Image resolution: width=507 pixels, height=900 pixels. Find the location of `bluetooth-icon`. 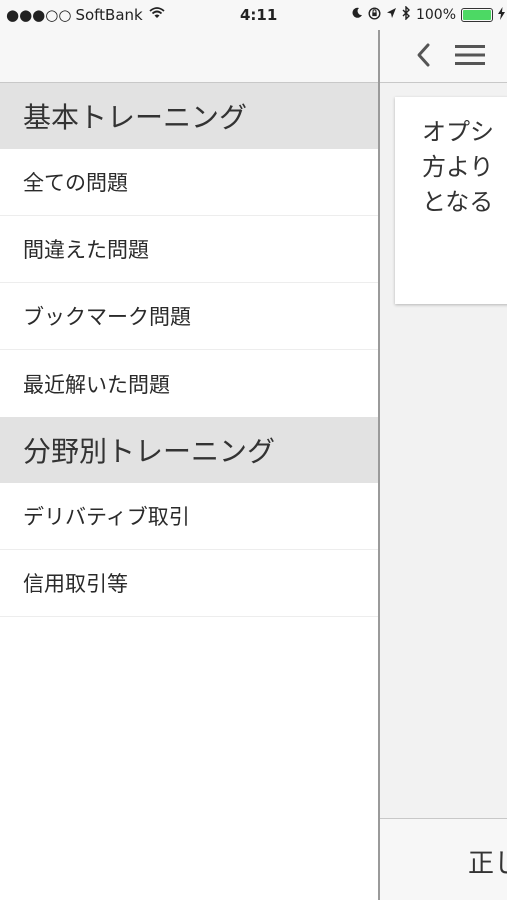

bluetooth-icon is located at coordinates (406, 14).